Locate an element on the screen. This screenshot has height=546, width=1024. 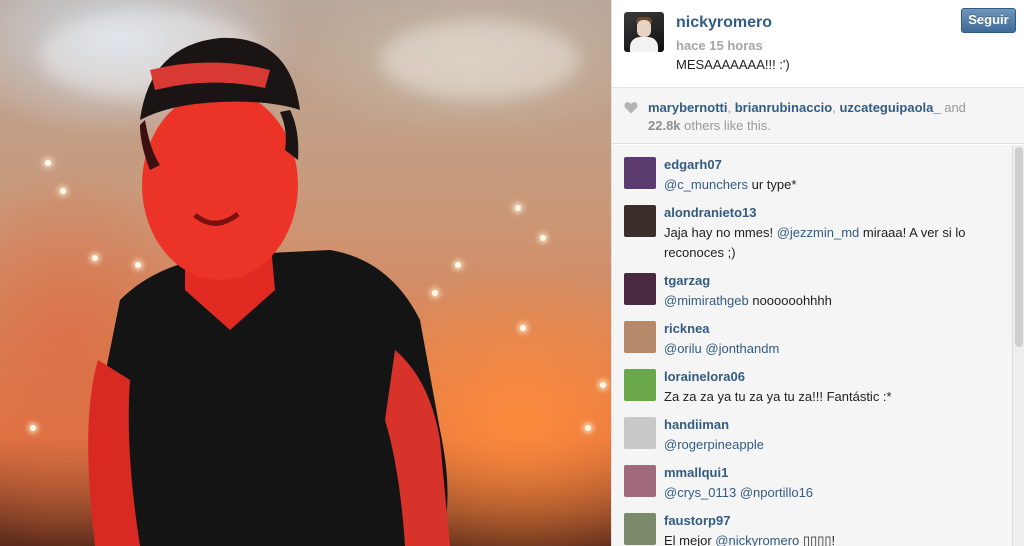
mention-link: @c_munchers is located at coordinates (706, 184).